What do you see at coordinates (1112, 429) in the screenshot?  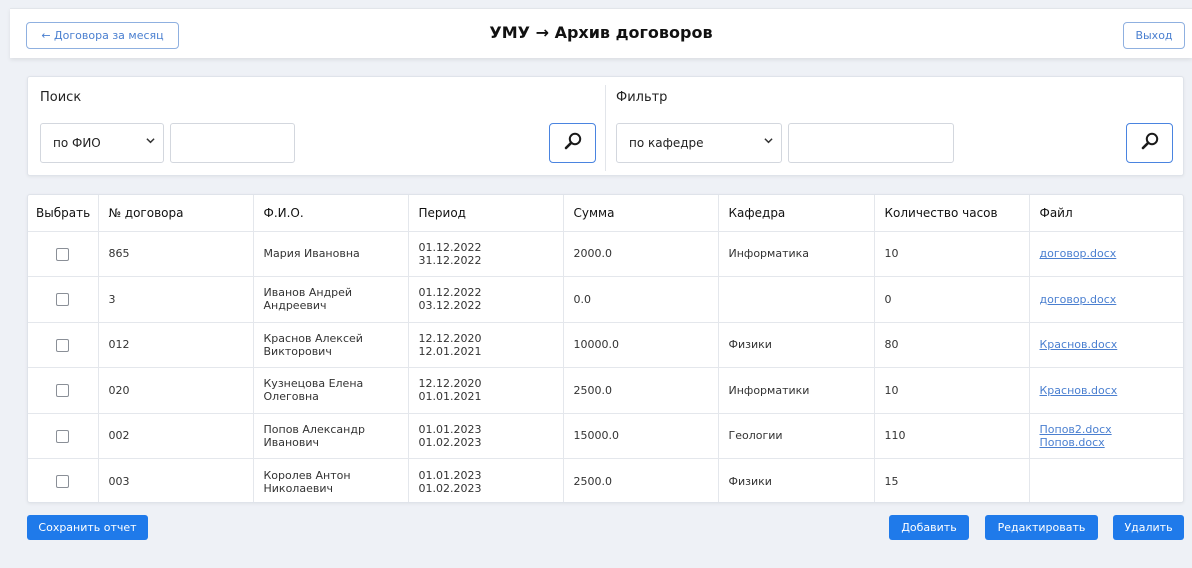 I see `file-link: Попов2.docx` at bounding box center [1112, 429].